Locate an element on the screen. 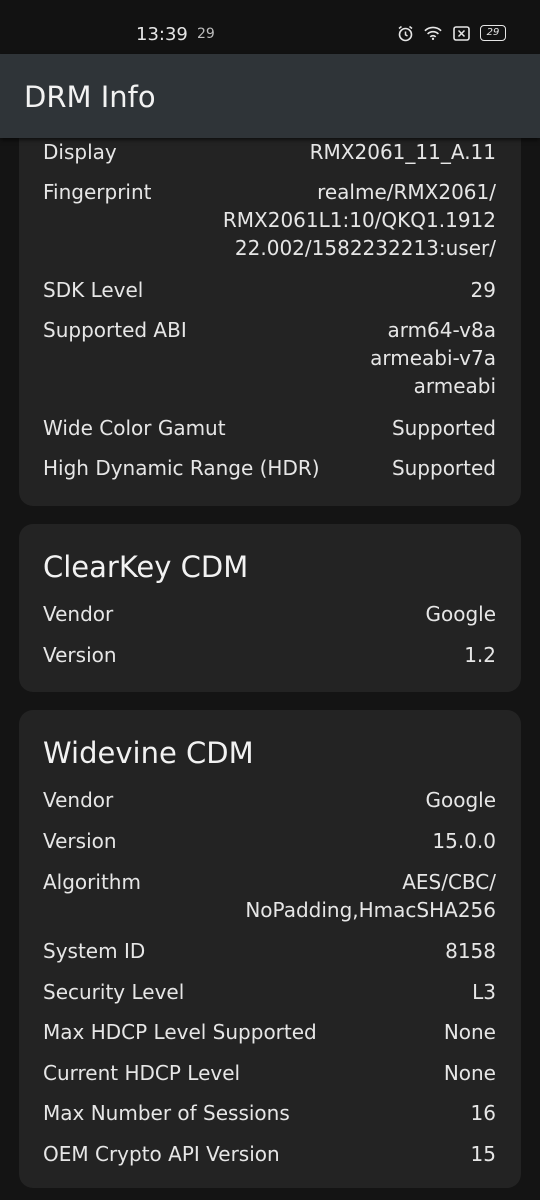 The image size is (540, 1200). card-title: Widevine CDM is located at coordinates (148, 753).